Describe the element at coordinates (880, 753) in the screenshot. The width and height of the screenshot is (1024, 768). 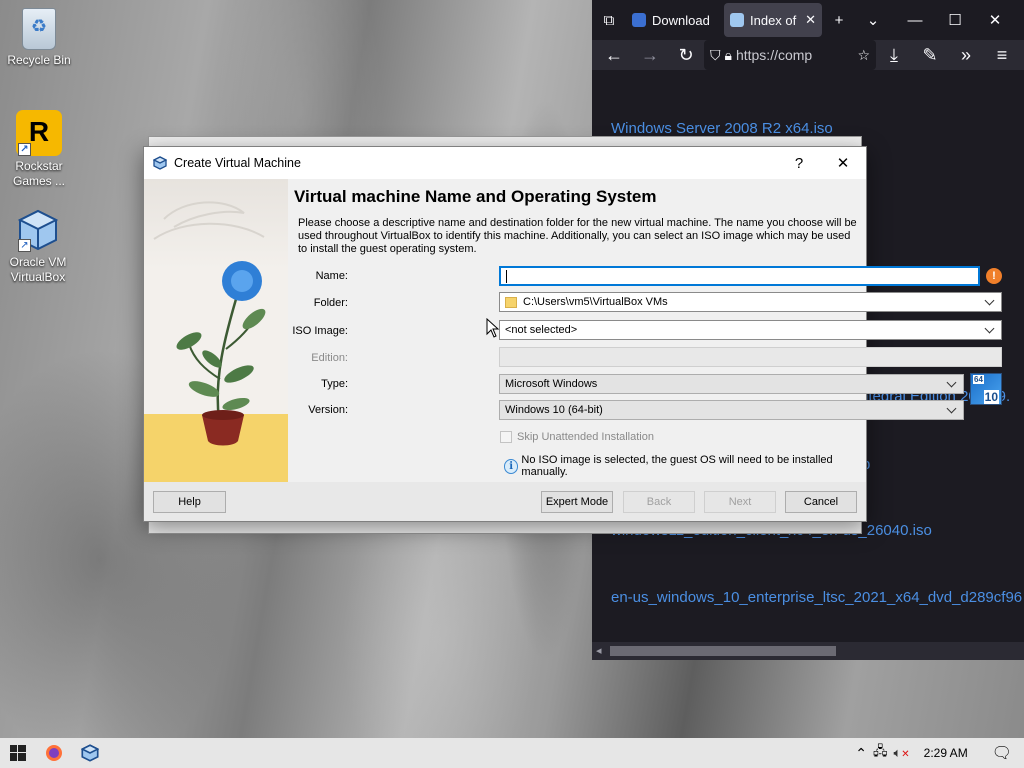
I see `network-icon: 🖧︎` at that location.